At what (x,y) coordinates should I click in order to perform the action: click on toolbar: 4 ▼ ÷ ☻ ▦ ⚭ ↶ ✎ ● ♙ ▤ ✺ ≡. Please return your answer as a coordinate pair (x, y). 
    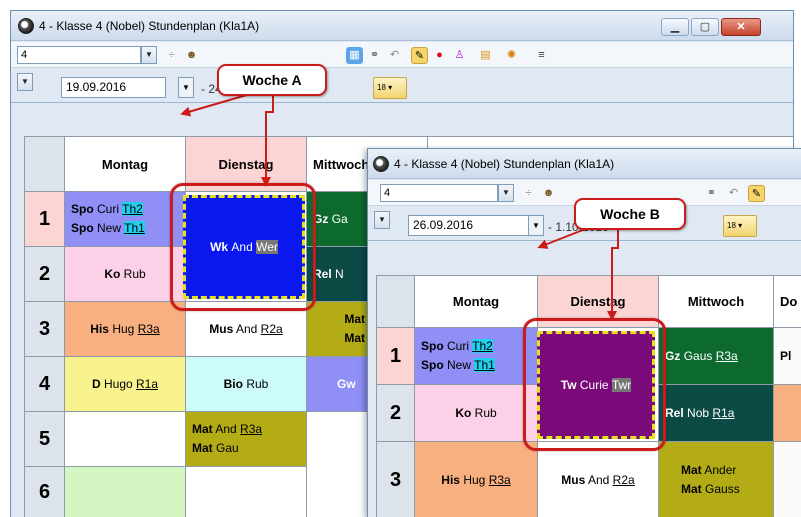
    Looking at the image, I should click on (402, 55).